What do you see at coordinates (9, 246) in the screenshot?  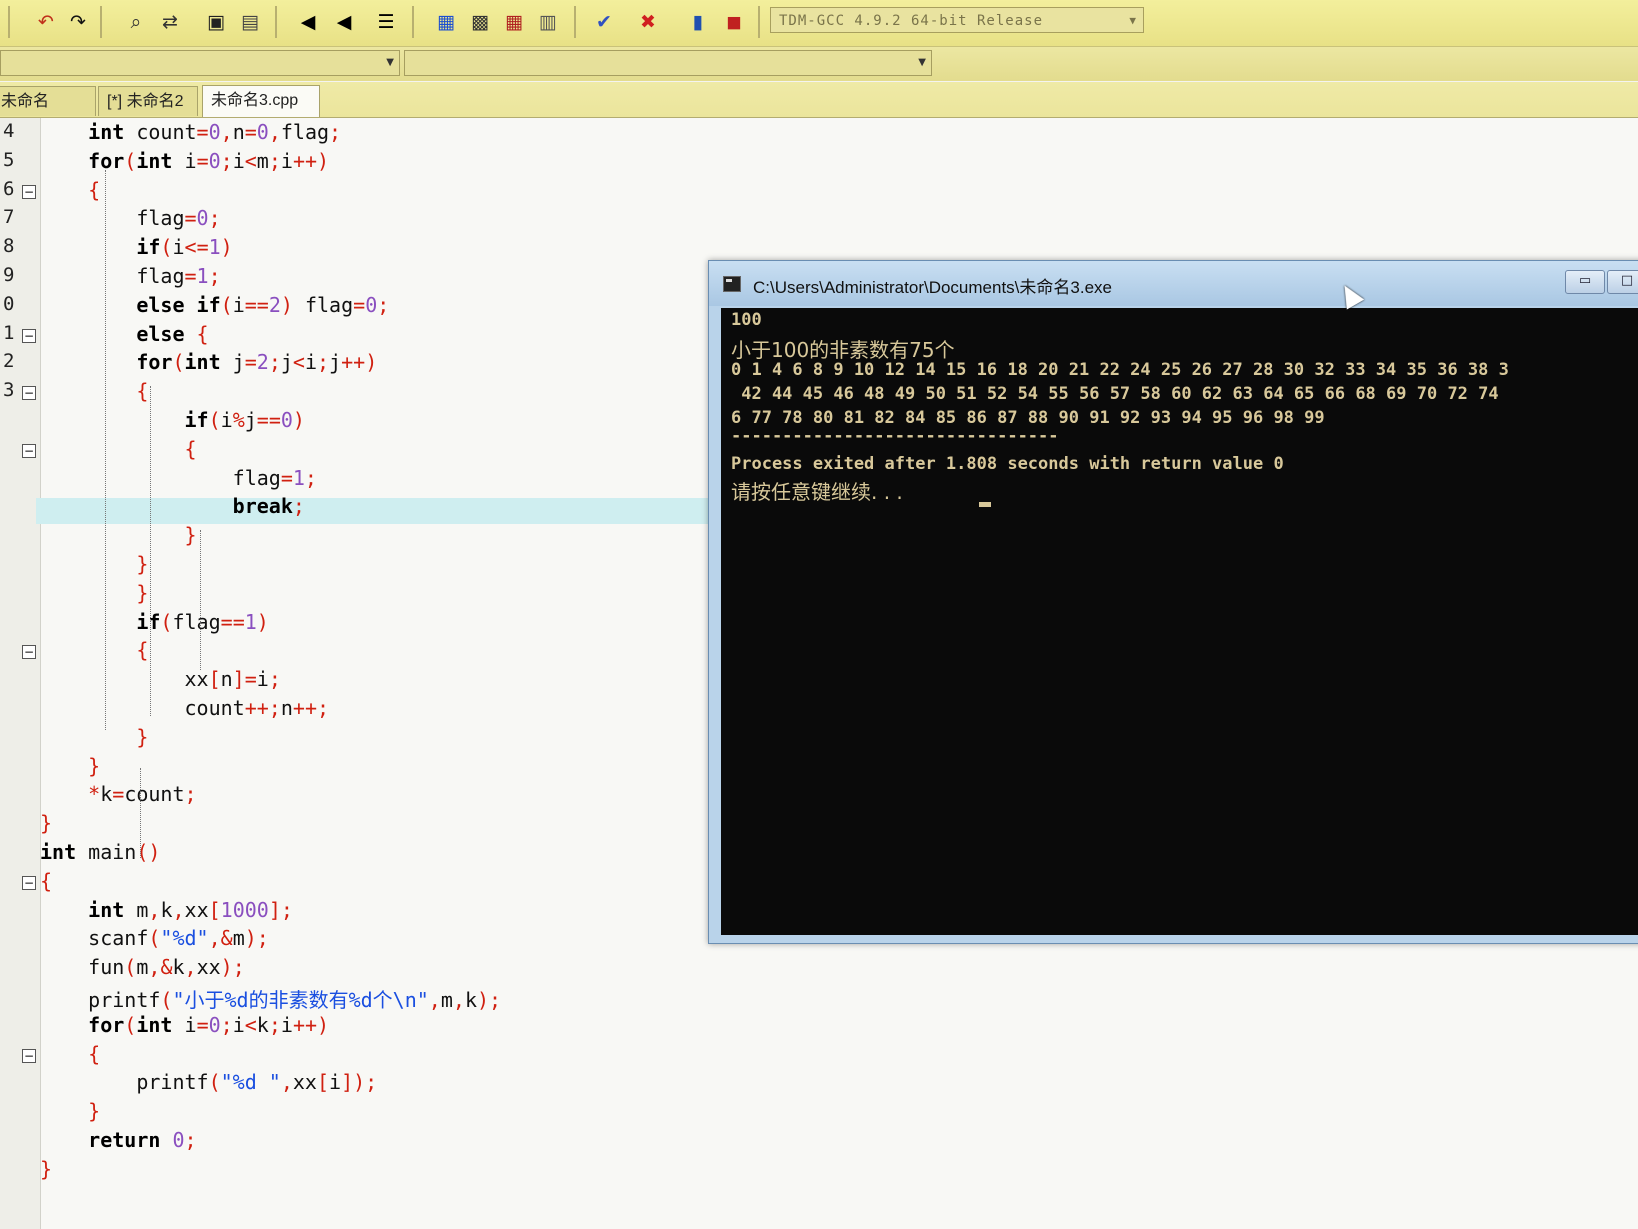 I see `line-number: 8` at bounding box center [9, 246].